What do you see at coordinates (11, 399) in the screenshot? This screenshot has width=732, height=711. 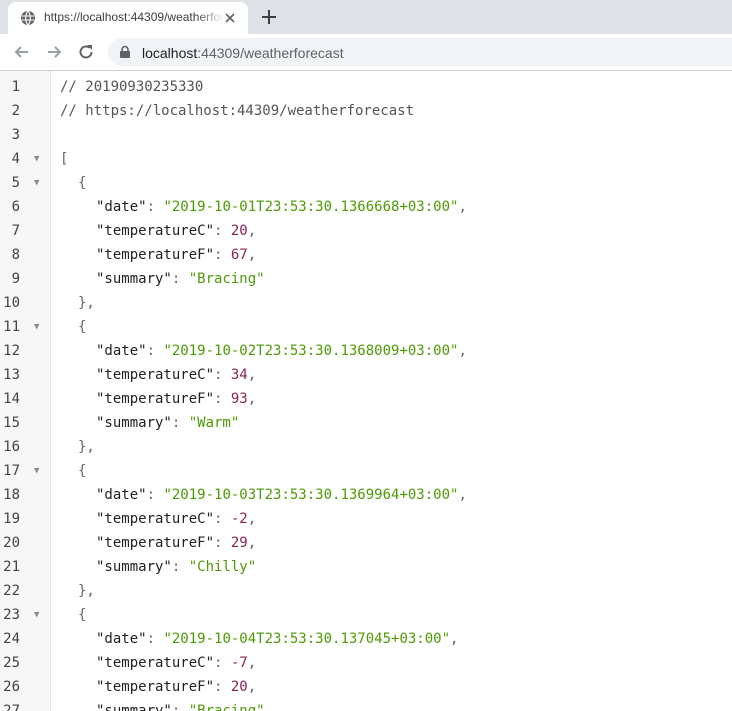 I see `line-number: 14` at bounding box center [11, 399].